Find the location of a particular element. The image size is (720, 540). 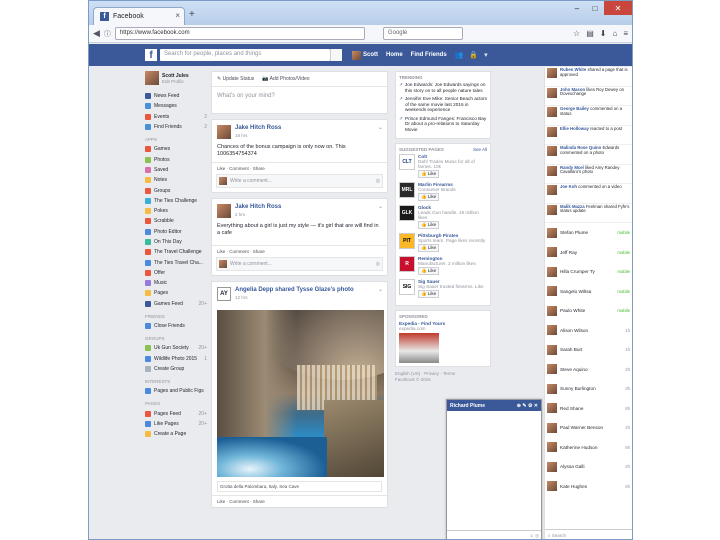

add-photos-tab: 📷 Add Photos/Video is located at coordinates (285, 79).